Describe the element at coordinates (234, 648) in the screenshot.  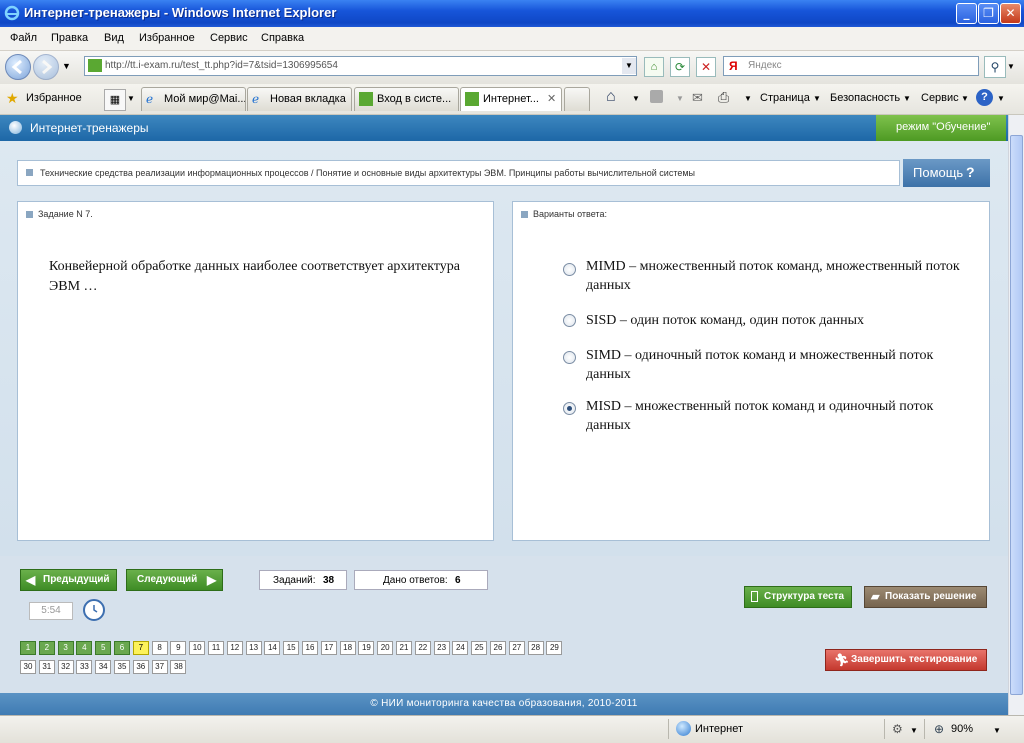
I see `task-number-12: 12` at that location.